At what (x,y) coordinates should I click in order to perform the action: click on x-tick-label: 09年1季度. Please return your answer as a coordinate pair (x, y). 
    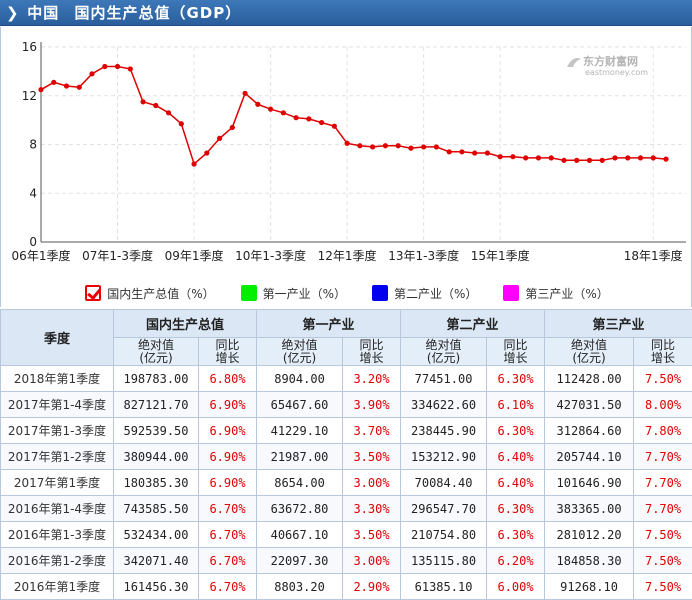
    Looking at the image, I should click on (194, 255).